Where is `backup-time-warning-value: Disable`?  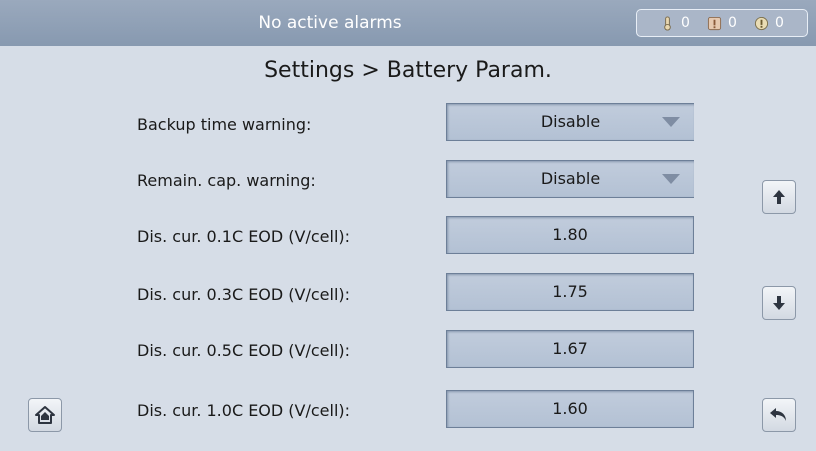
backup-time-warning-value: Disable is located at coordinates (570, 121).